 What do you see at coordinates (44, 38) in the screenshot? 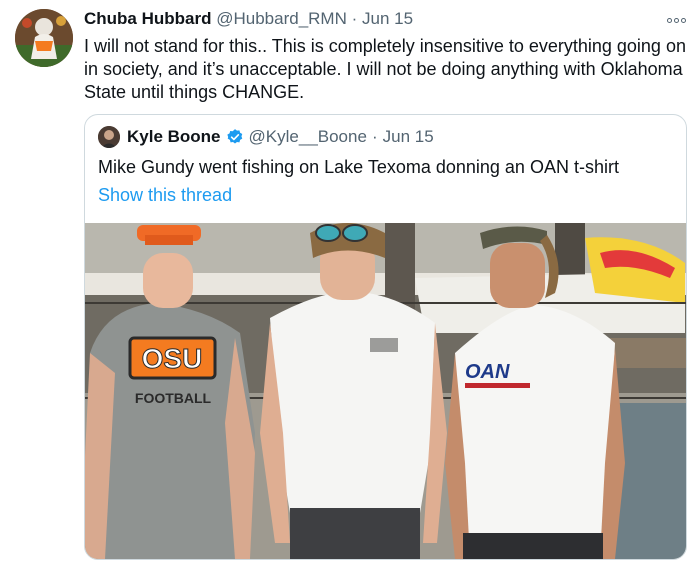
I see `author-avatar` at bounding box center [44, 38].